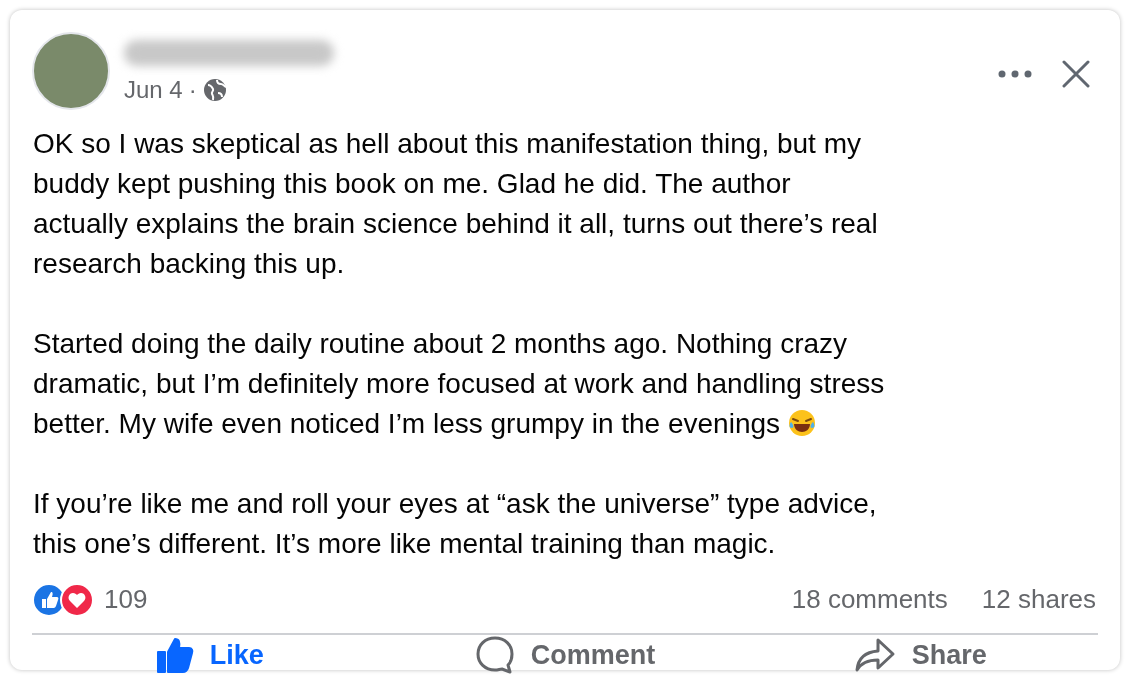 The width and height of the screenshot is (1130, 680). Describe the element at coordinates (494, 655) in the screenshot. I see `speech-bubble-icon` at that location.